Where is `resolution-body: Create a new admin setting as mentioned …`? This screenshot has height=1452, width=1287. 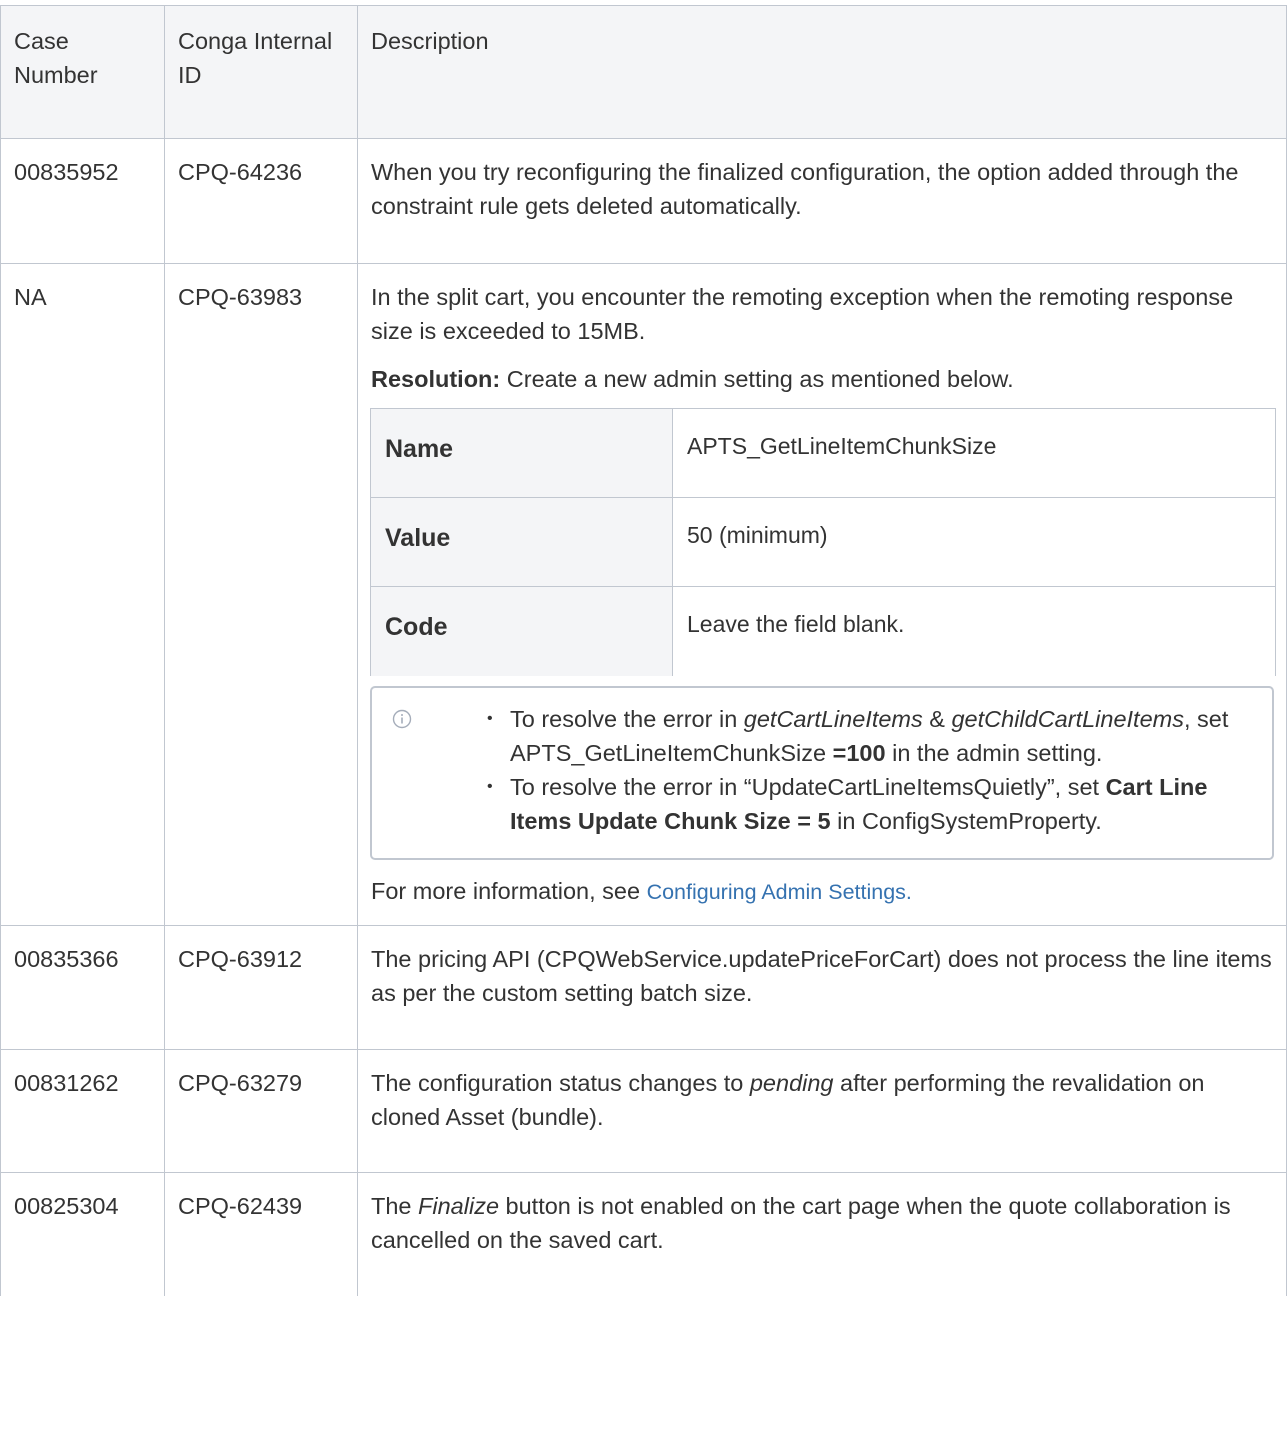 resolution-body: Create a new admin setting as mentioned … is located at coordinates (757, 379).